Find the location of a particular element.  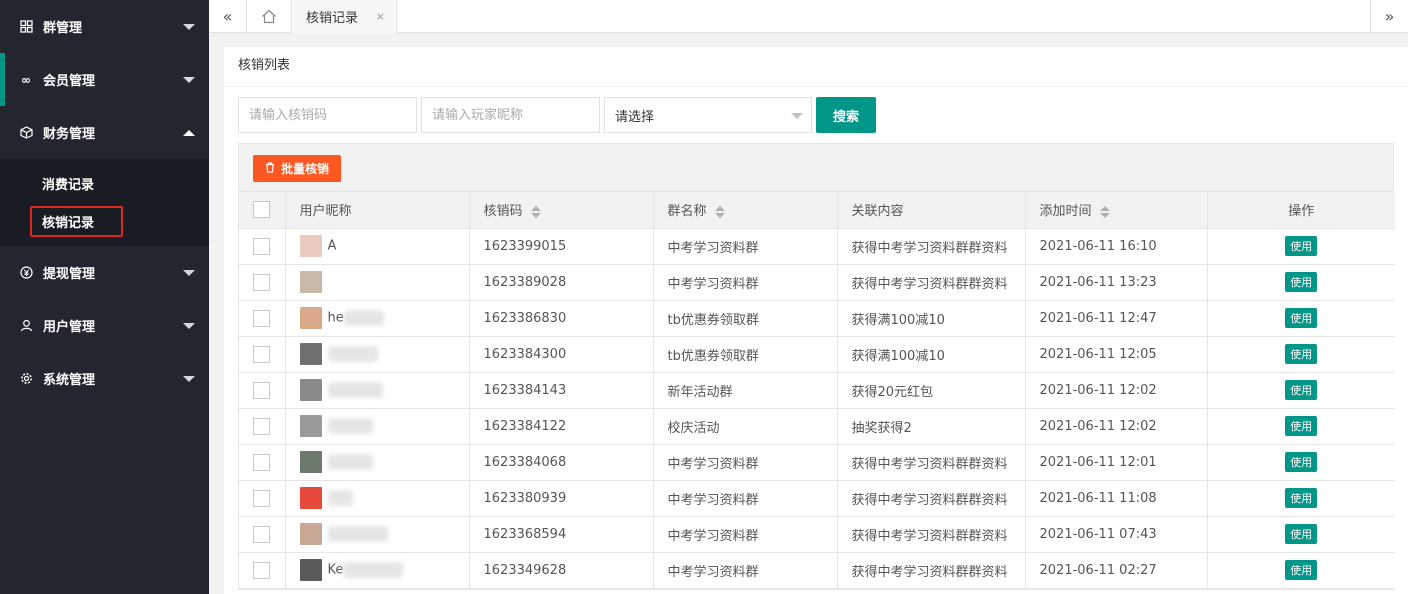

card-title: 核销列表 is located at coordinates (816, 67).